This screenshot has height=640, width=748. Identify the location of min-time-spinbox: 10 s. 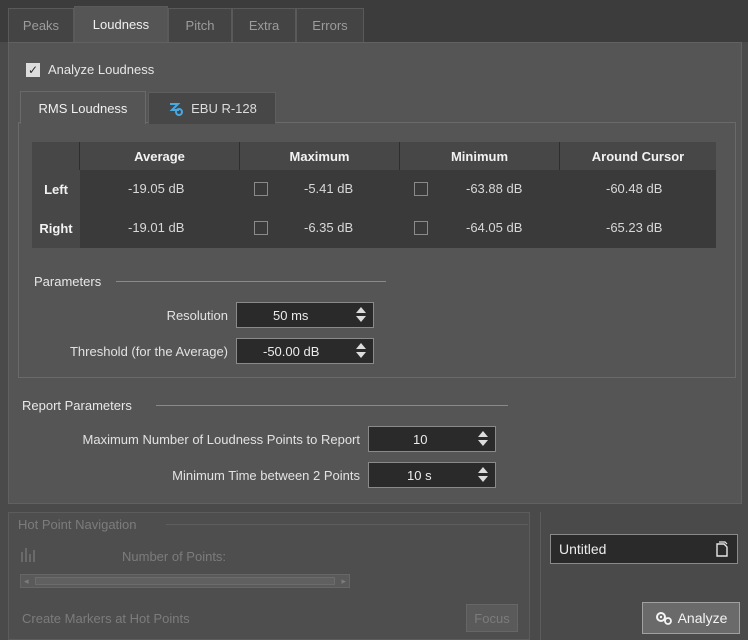
(432, 475).